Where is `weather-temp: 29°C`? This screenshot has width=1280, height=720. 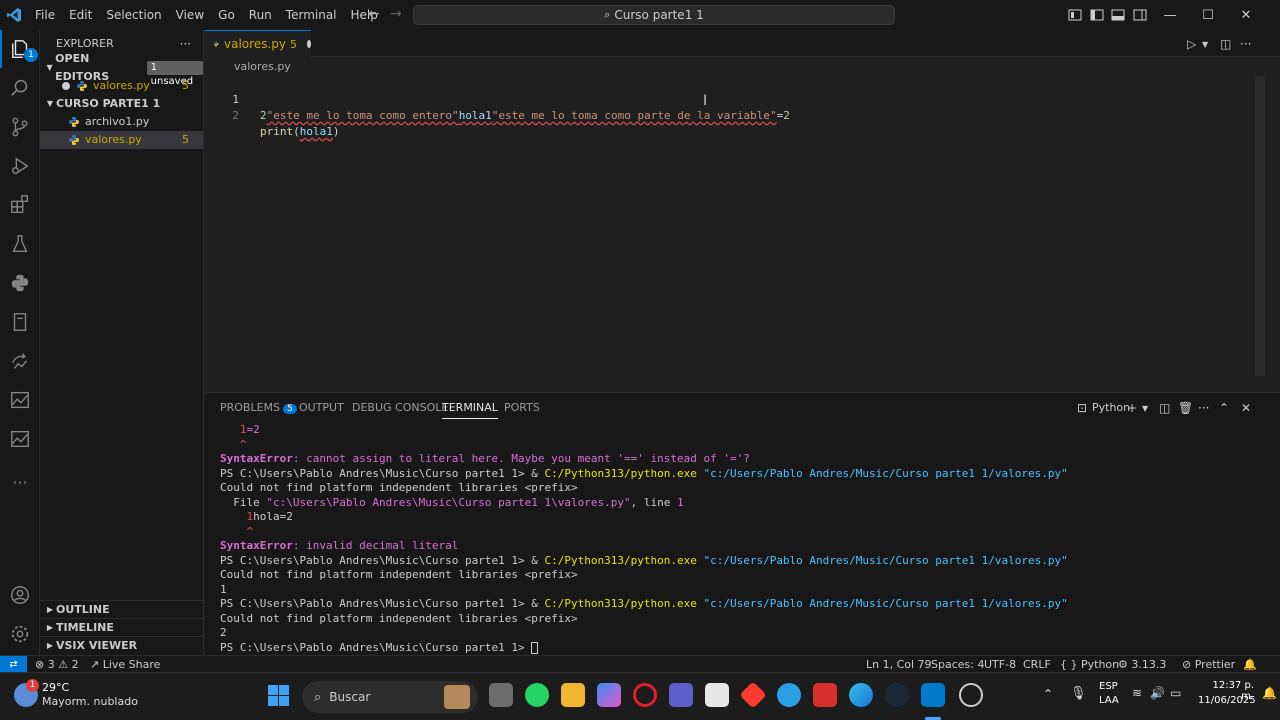
weather-temp: 29°C is located at coordinates (55, 687).